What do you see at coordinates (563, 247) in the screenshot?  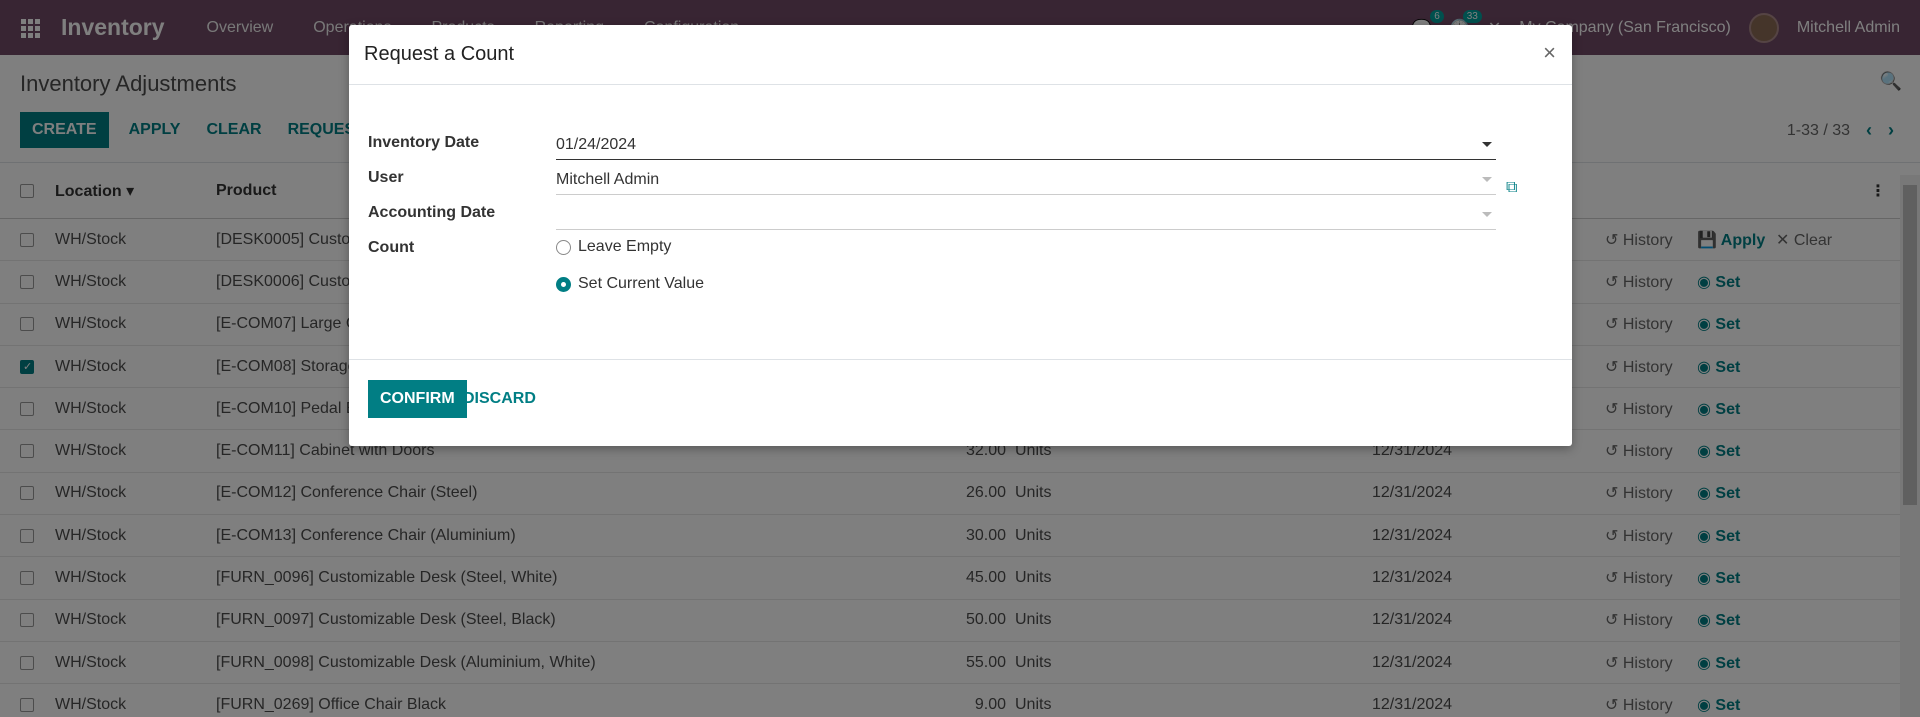 I see `radio-unselected-icon` at bounding box center [563, 247].